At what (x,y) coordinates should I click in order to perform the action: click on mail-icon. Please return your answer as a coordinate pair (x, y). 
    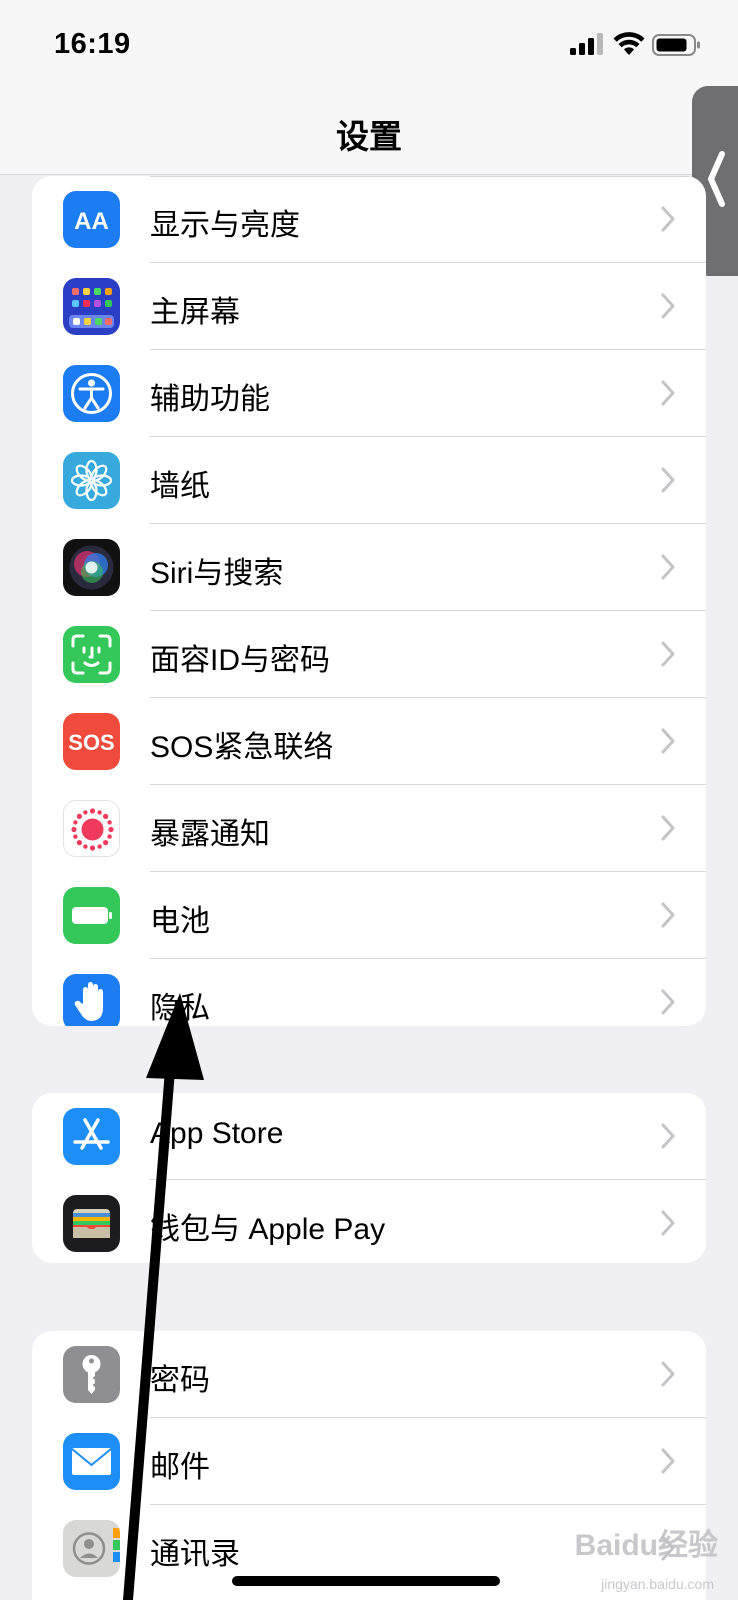
    Looking at the image, I should click on (91, 1461).